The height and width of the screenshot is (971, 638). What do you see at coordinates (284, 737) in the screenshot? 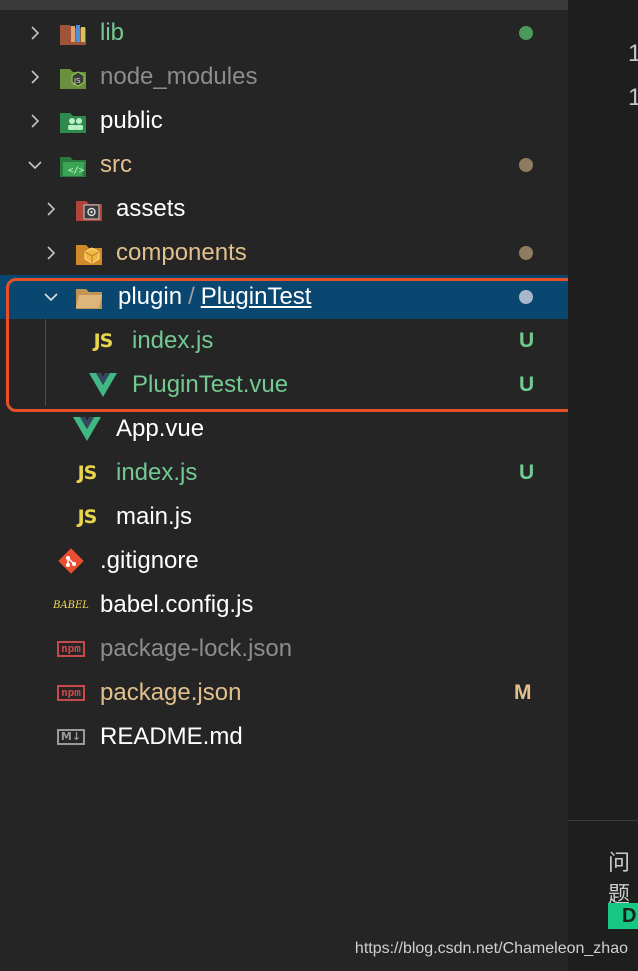
I see `tree-item-readme: M↓ README.md` at bounding box center [284, 737].